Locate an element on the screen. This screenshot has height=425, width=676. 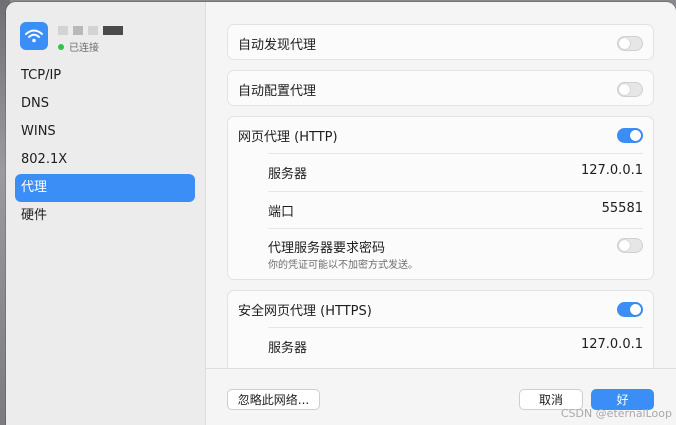
connection-status: 已连接 is located at coordinates (78, 46).